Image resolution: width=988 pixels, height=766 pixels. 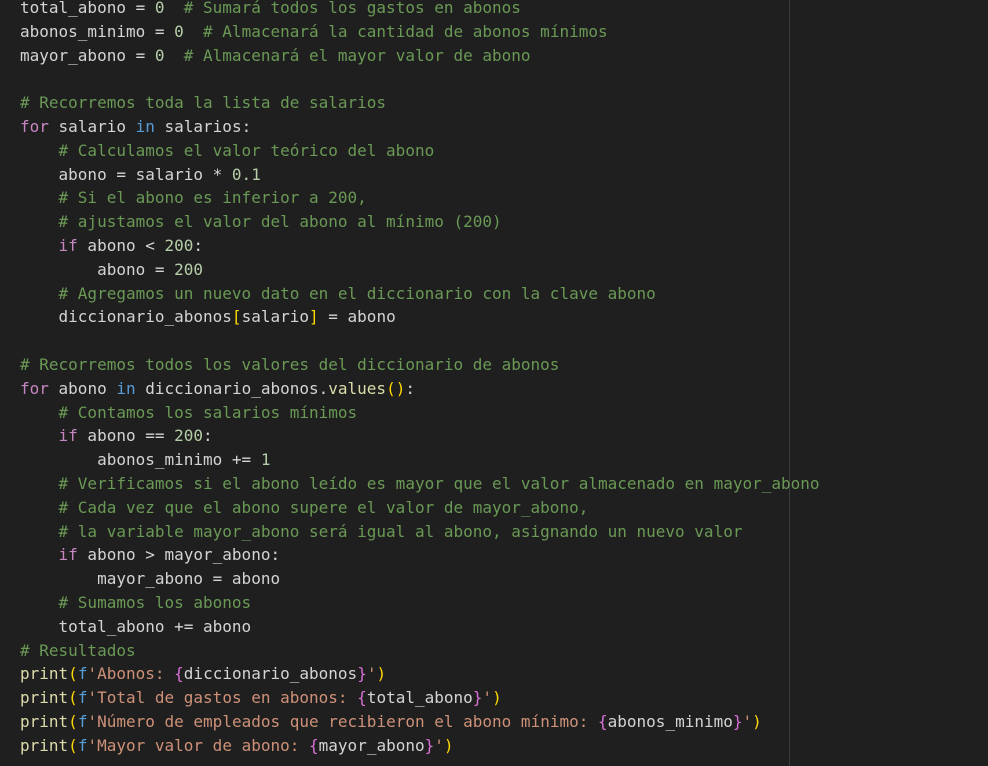 What do you see at coordinates (357, 388) in the screenshot?
I see `code-token: values` at bounding box center [357, 388].